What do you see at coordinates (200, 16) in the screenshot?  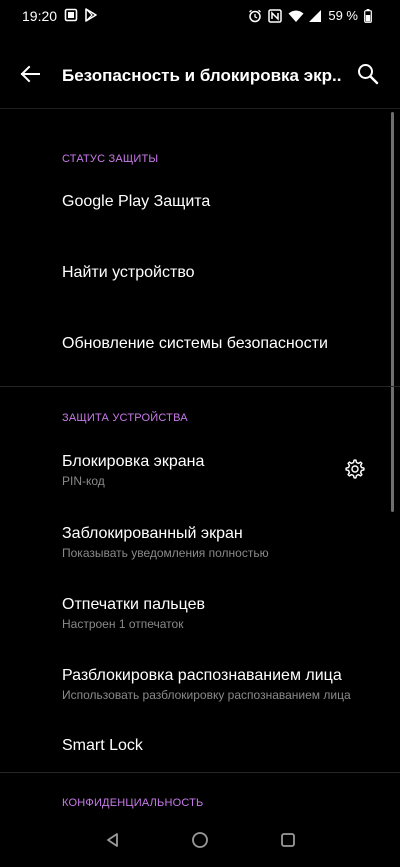 I see `status-bar: 19:20 59 %` at bounding box center [200, 16].